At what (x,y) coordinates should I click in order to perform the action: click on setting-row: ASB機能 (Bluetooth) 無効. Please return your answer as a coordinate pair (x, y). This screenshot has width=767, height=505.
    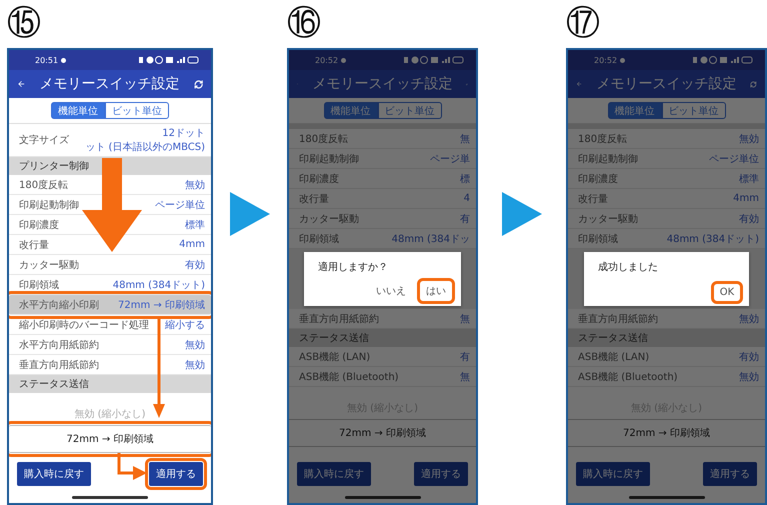
    Looking at the image, I should click on (666, 377).